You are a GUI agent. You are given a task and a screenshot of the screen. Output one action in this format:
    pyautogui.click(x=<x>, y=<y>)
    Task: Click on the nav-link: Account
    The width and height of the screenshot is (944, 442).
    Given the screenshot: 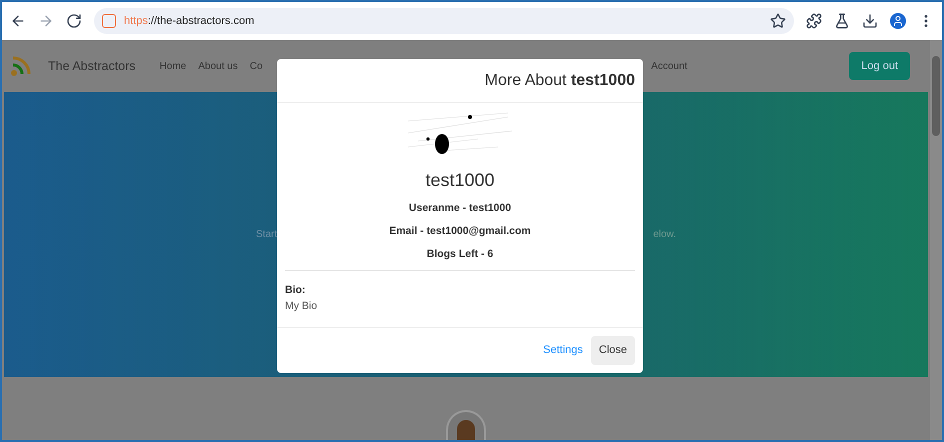 What is the action you would take?
    pyautogui.click(x=669, y=66)
    